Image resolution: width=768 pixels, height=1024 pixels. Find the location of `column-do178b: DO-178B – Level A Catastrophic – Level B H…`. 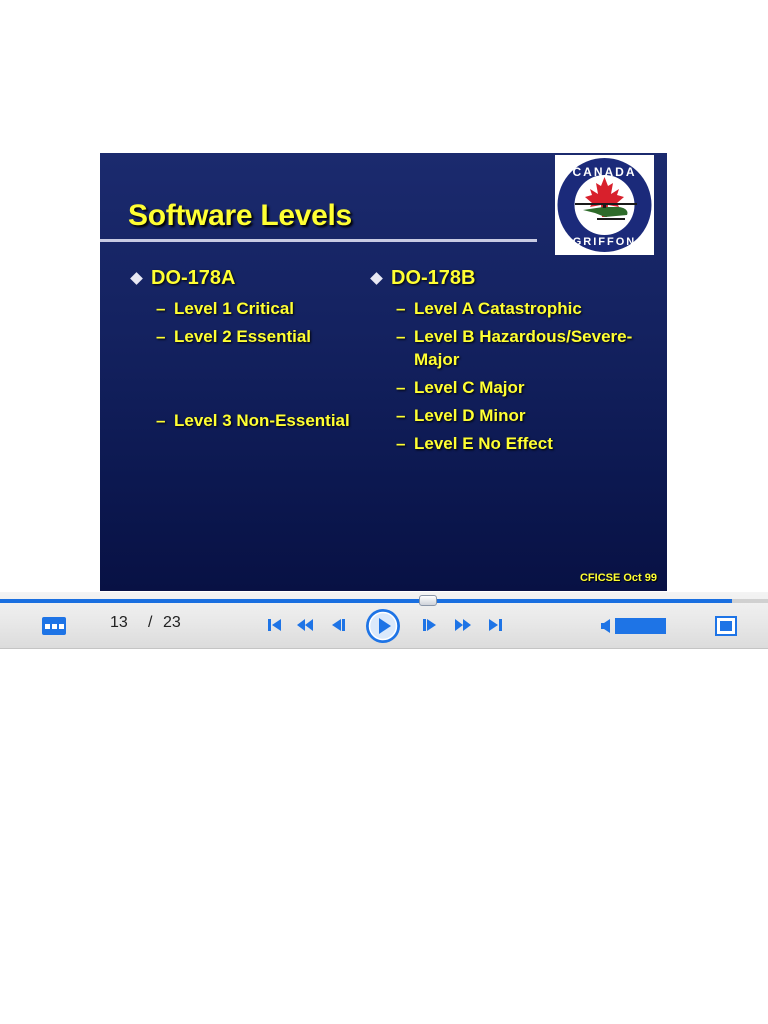

column-do178b: DO-178B – Level A Catastrophic – Level B H… is located at coordinates (515, 362).